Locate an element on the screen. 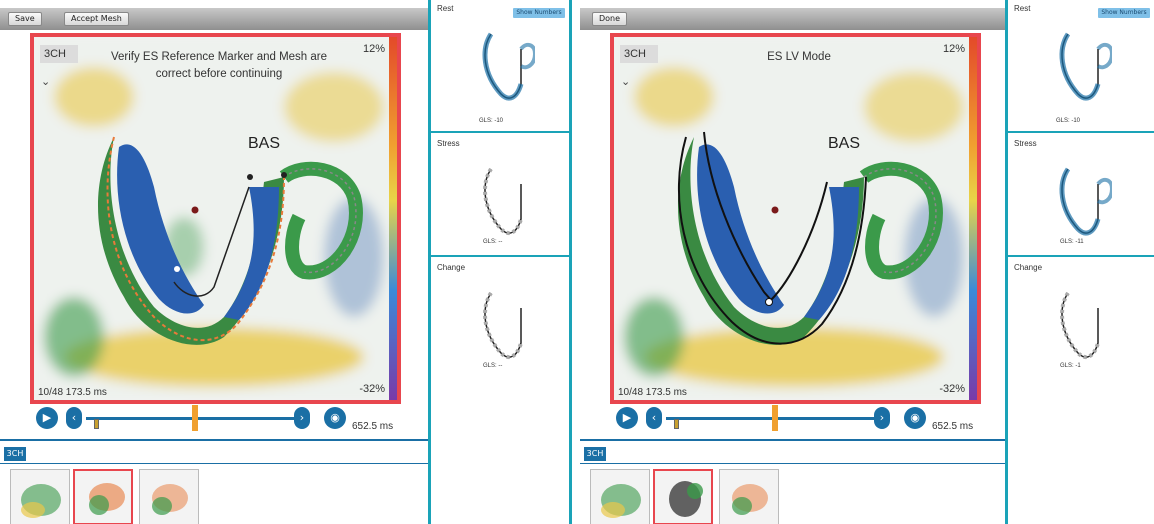 The width and height of the screenshot is (1154, 524). stress-section: Stress GLS: -11 is located at coordinates (1081, 196).